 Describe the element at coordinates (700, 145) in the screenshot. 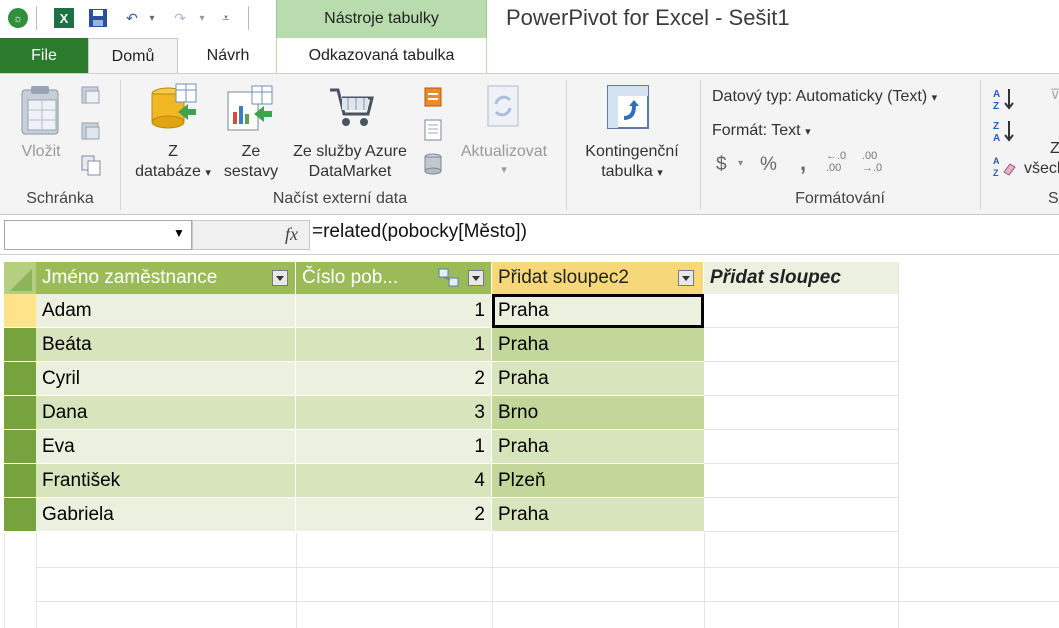

I see `group-separator` at that location.